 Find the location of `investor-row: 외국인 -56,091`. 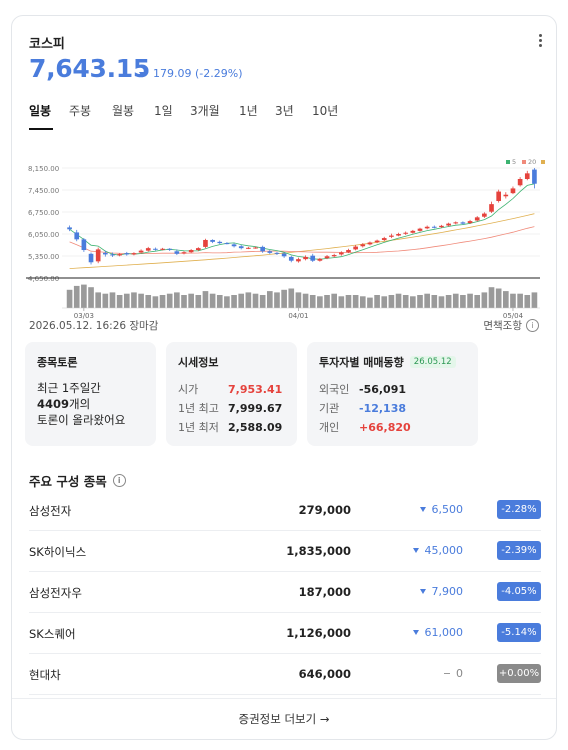

investor-row: 외국인 -56,091 is located at coordinates (392, 389).